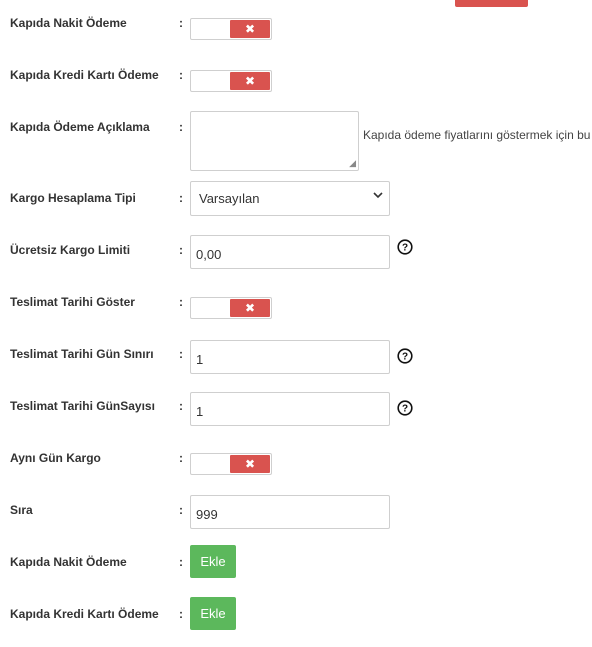  Describe the element at coordinates (296, 622) in the screenshot. I see `row-ekle-kapida-kredi: Kapıda Kredi Kartı Ödeme : Ekle` at that location.